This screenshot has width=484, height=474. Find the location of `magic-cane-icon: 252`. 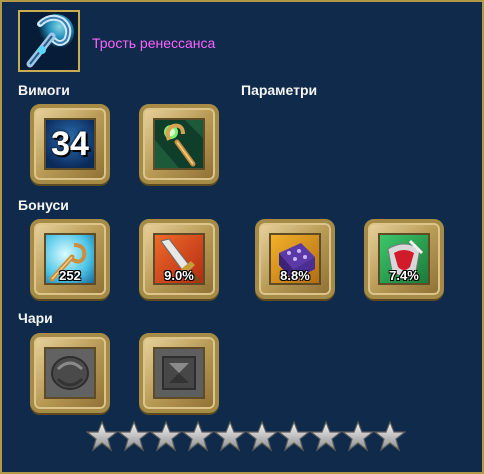

magic-cane-icon: 252 is located at coordinates (70, 259).